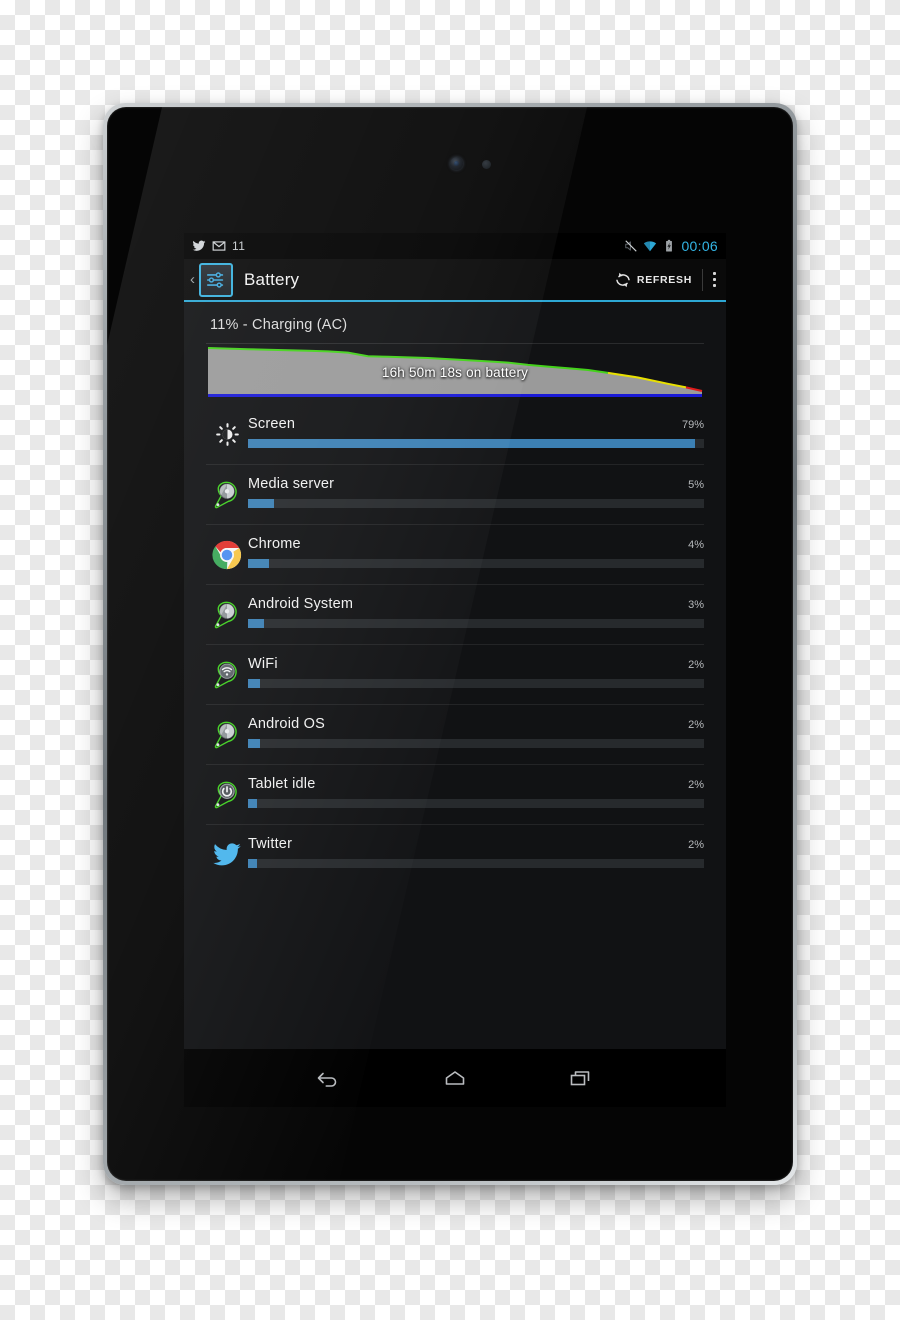  Describe the element at coordinates (239, 246) in the screenshot. I see `notification-count: 11` at that location.